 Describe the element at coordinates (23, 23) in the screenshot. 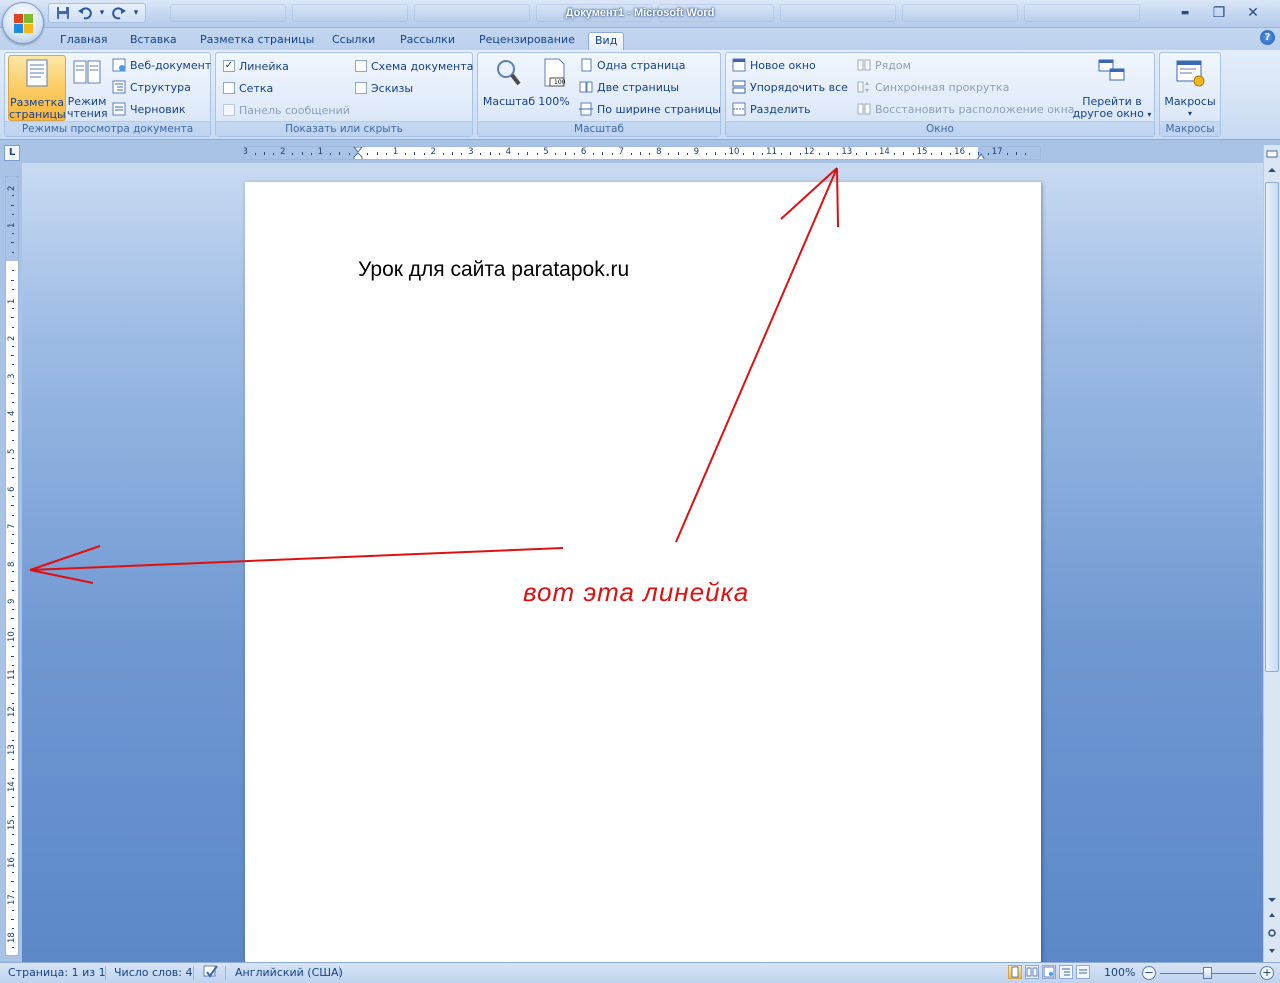

I see `office-button` at that location.